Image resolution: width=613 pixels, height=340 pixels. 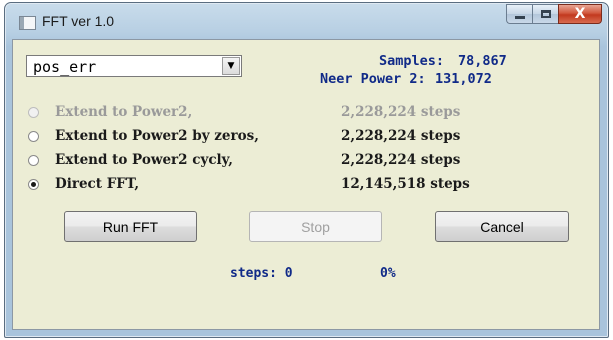 I want to click on option-extend-zeros-steps: 2,228,224 steps, so click(x=401, y=136).